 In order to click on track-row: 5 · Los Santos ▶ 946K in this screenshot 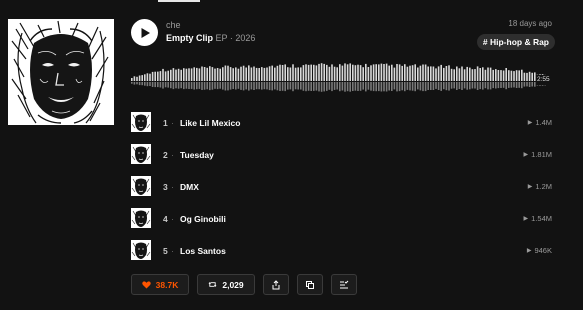, I will do `click(341, 253)`.